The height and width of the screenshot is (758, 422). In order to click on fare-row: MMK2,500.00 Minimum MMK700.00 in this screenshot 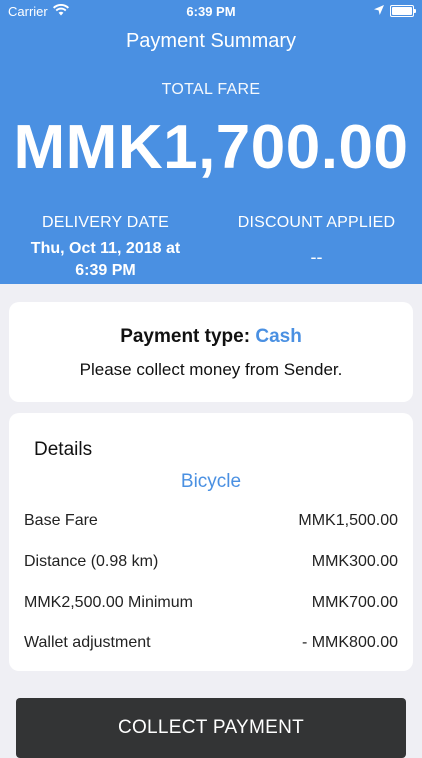, I will do `click(211, 603)`.